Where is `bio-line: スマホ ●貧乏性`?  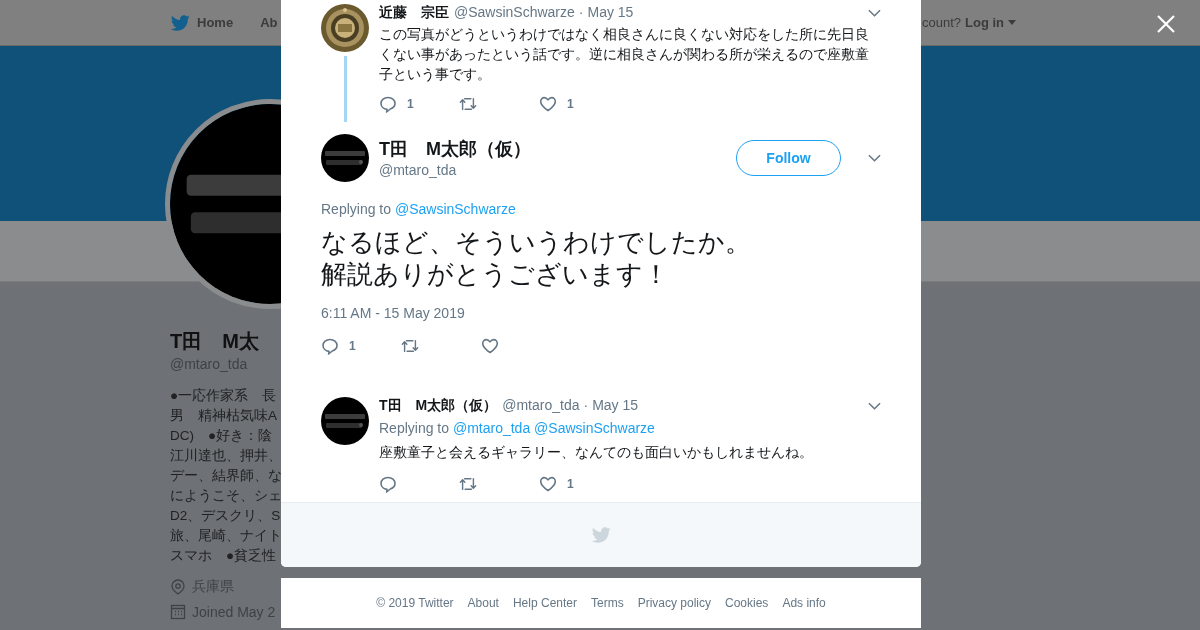
bio-line: スマホ ●貧乏性 is located at coordinates (224, 556).